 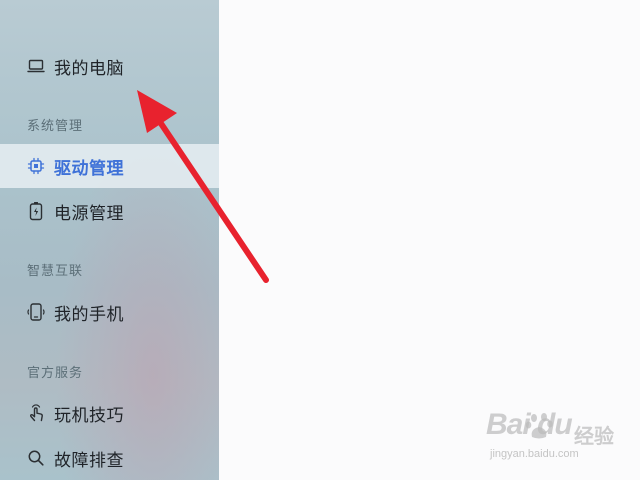 What do you see at coordinates (89, 314) in the screenshot?
I see `sidebar-item-label: 我的手机` at bounding box center [89, 314].